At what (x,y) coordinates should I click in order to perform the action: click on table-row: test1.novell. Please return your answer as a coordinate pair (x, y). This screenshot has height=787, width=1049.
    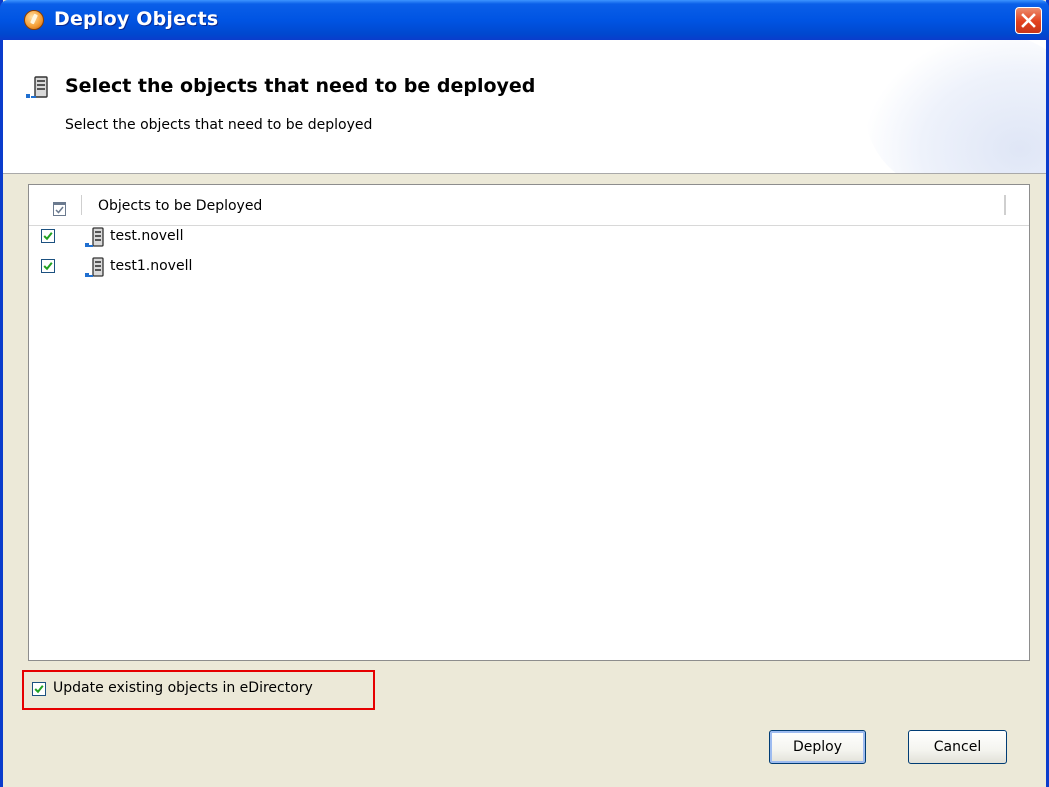
    Looking at the image, I should click on (529, 271).